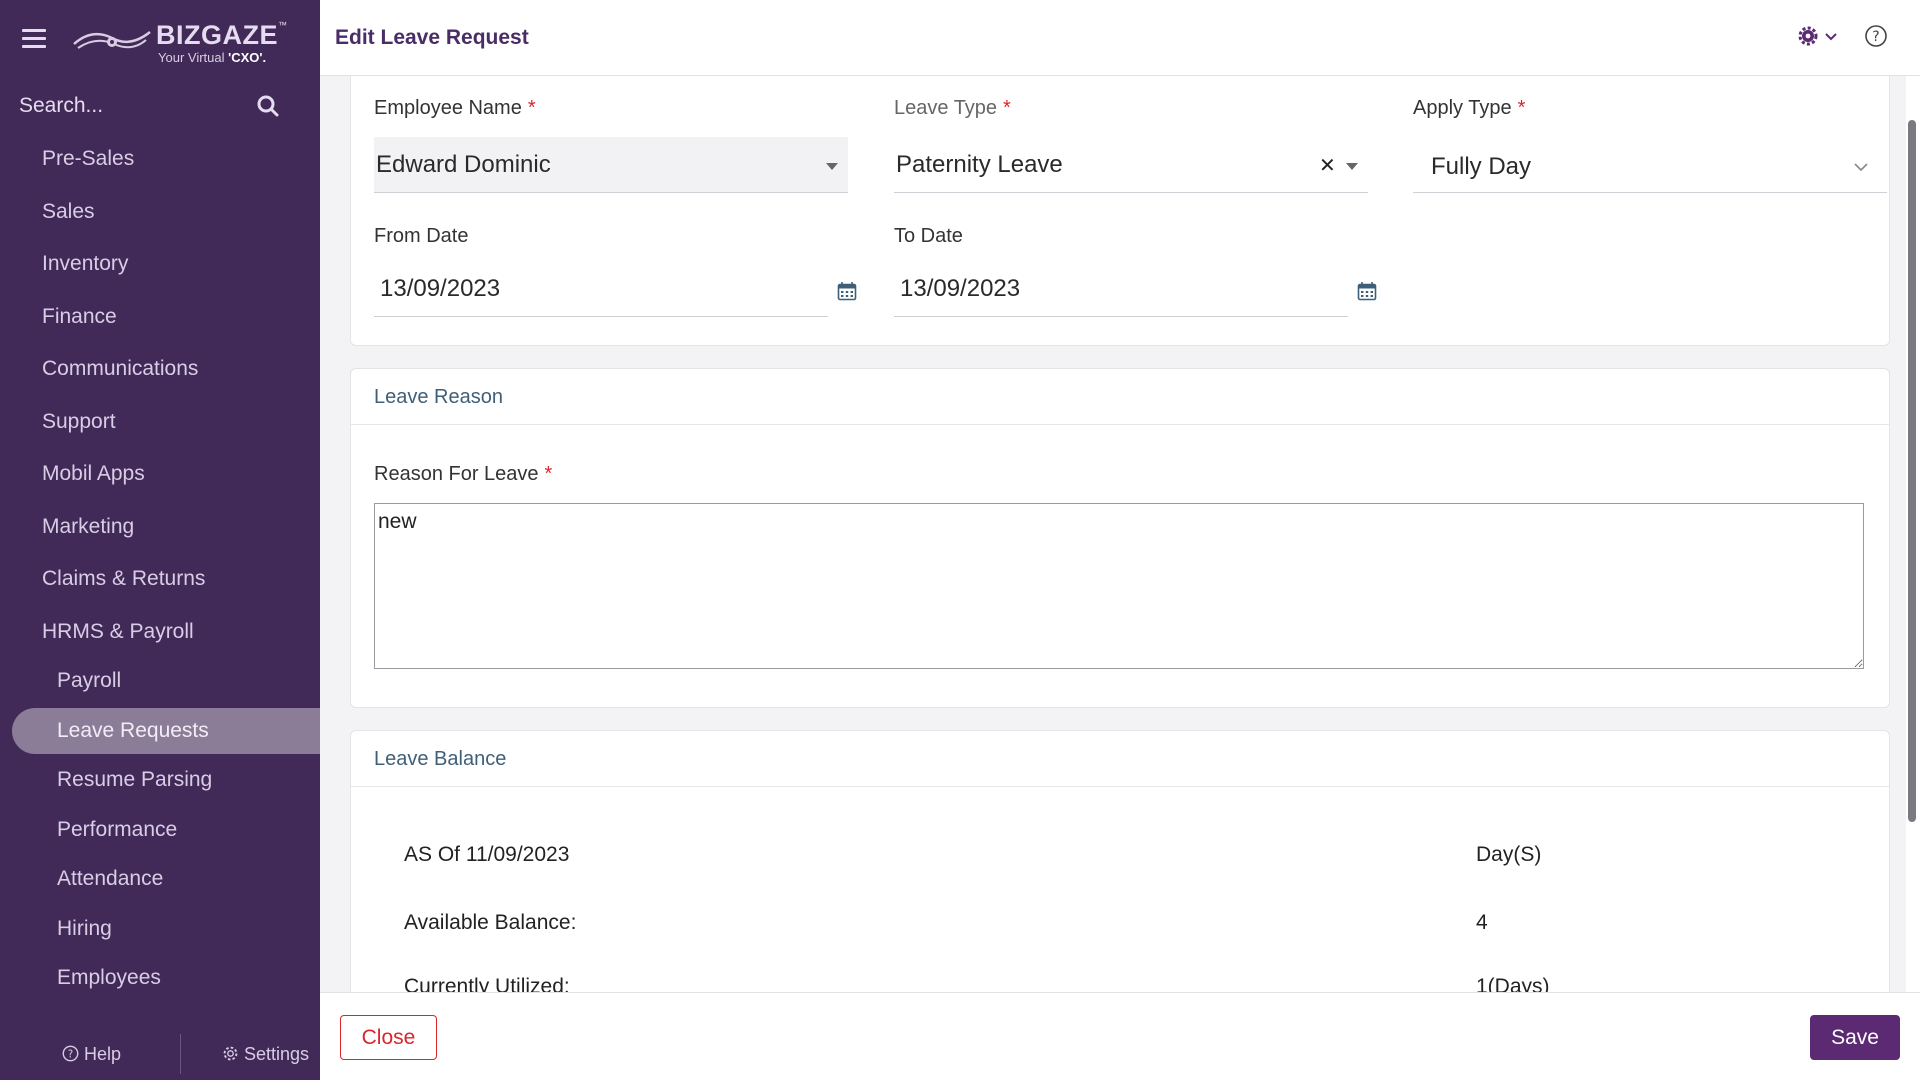 This screenshot has height=1080, width=1920. What do you see at coordinates (222, 35) in the screenshot?
I see `brand-name: BIZGAZE™` at bounding box center [222, 35].